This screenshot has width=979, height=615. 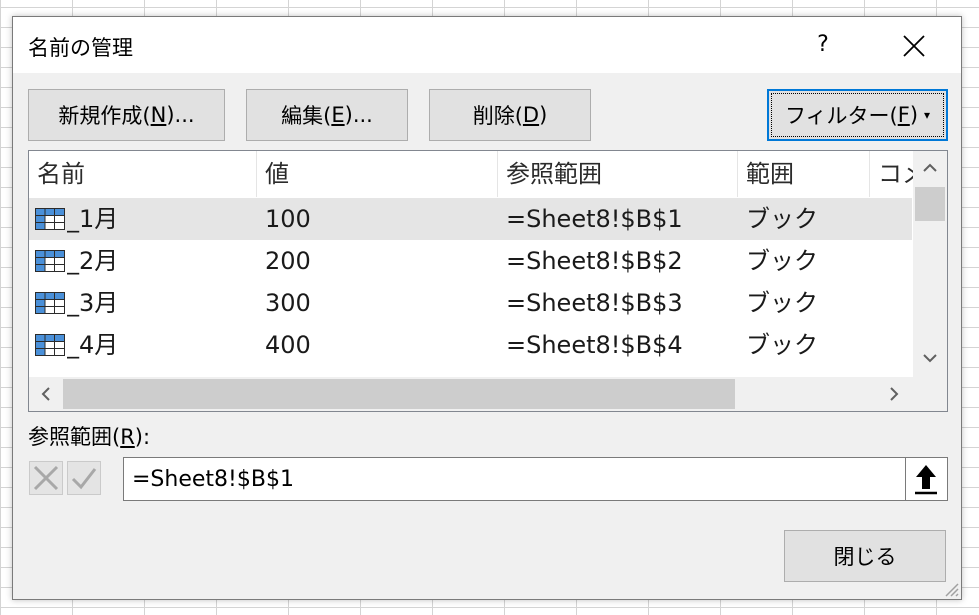 What do you see at coordinates (470, 303) in the screenshot?
I see `table-row: _3月 300 =Sheet8!$B$3 ブック` at bounding box center [470, 303].